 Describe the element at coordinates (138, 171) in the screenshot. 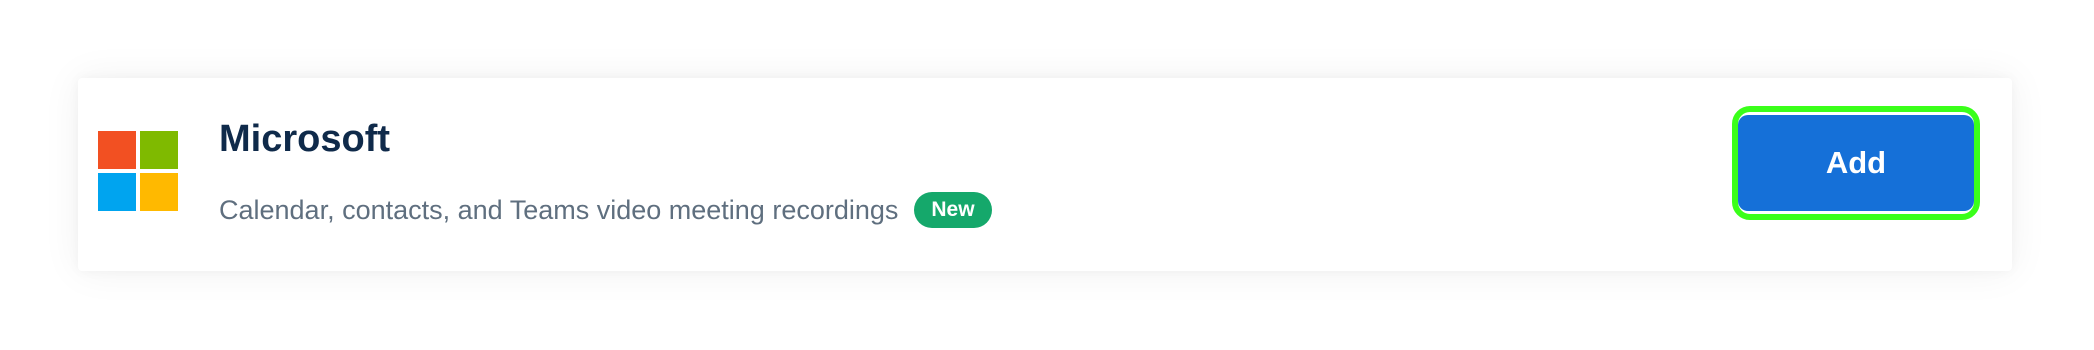

I see `microsoft-logo-icon` at that location.